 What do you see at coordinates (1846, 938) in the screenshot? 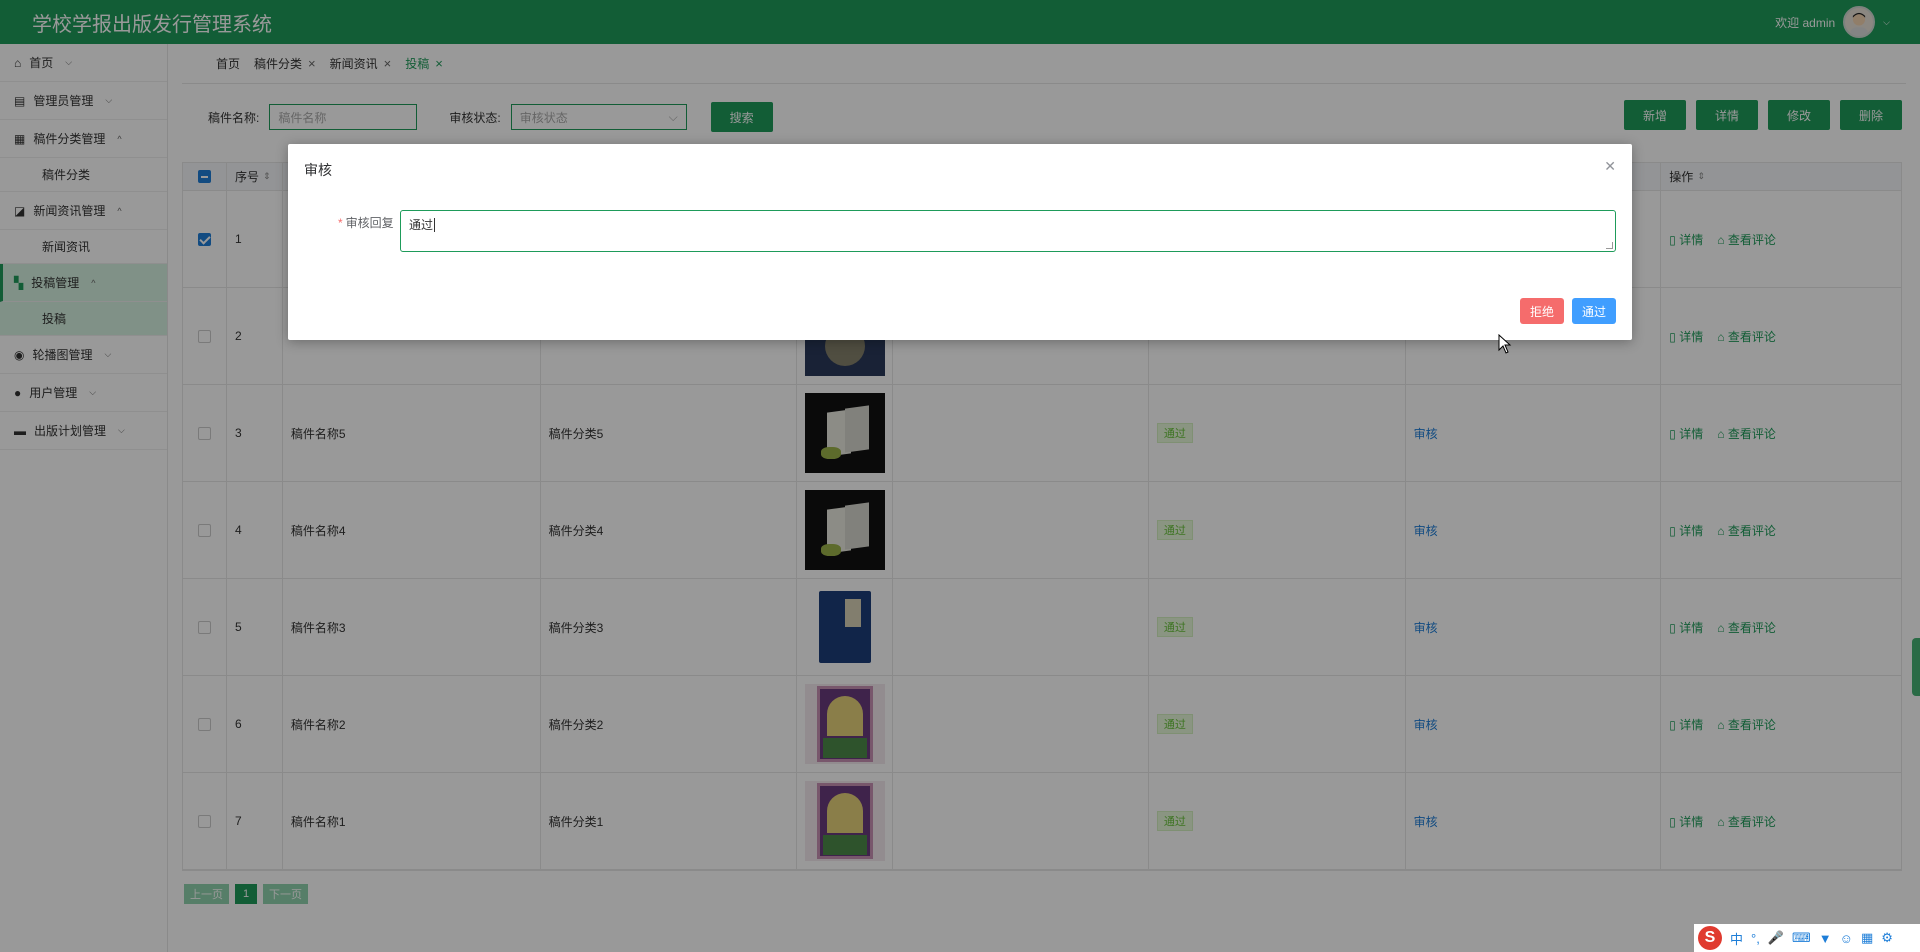
I see `robot-icon: ☺` at bounding box center [1846, 938].